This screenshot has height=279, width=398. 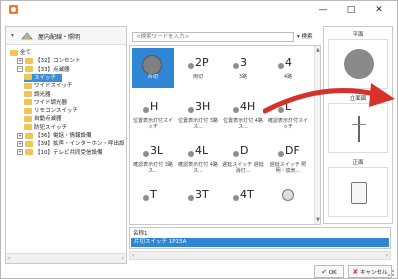 What do you see at coordinates (244, 150) in the screenshot?
I see `symbol-code: D` at bounding box center [244, 150].